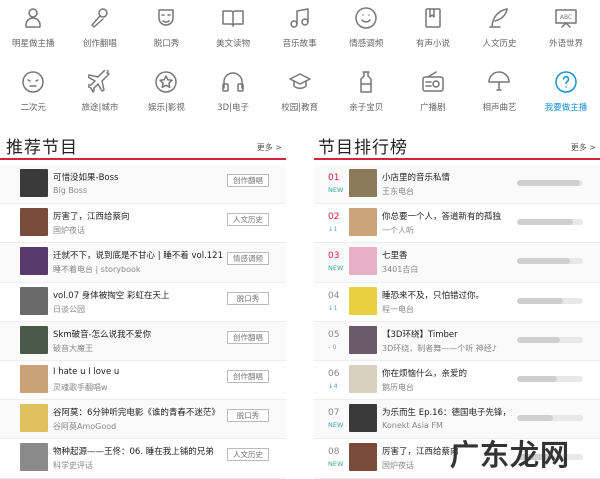 Image resolution: width=600 pixels, height=479 pixels. Describe the element at coordinates (447, 177) in the screenshot. I see `program-title: 小店里的音乐私情` at that location.